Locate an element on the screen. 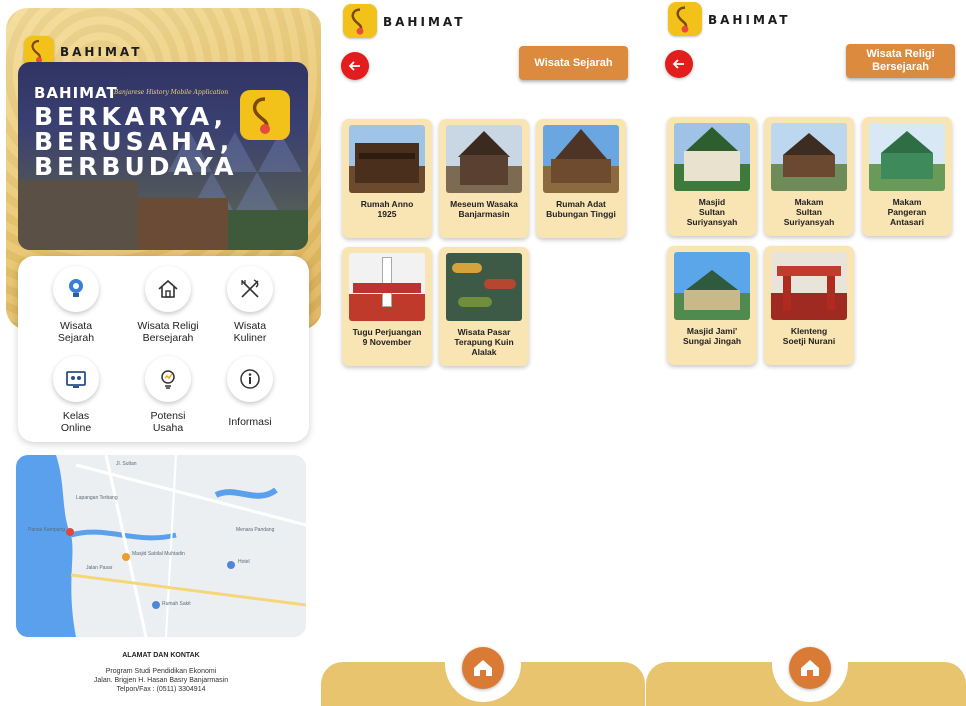 The width and height of the screenshot is (966, 706). menu-label: Wisata Religi Bersejarah is located at coordinates (168, 332).